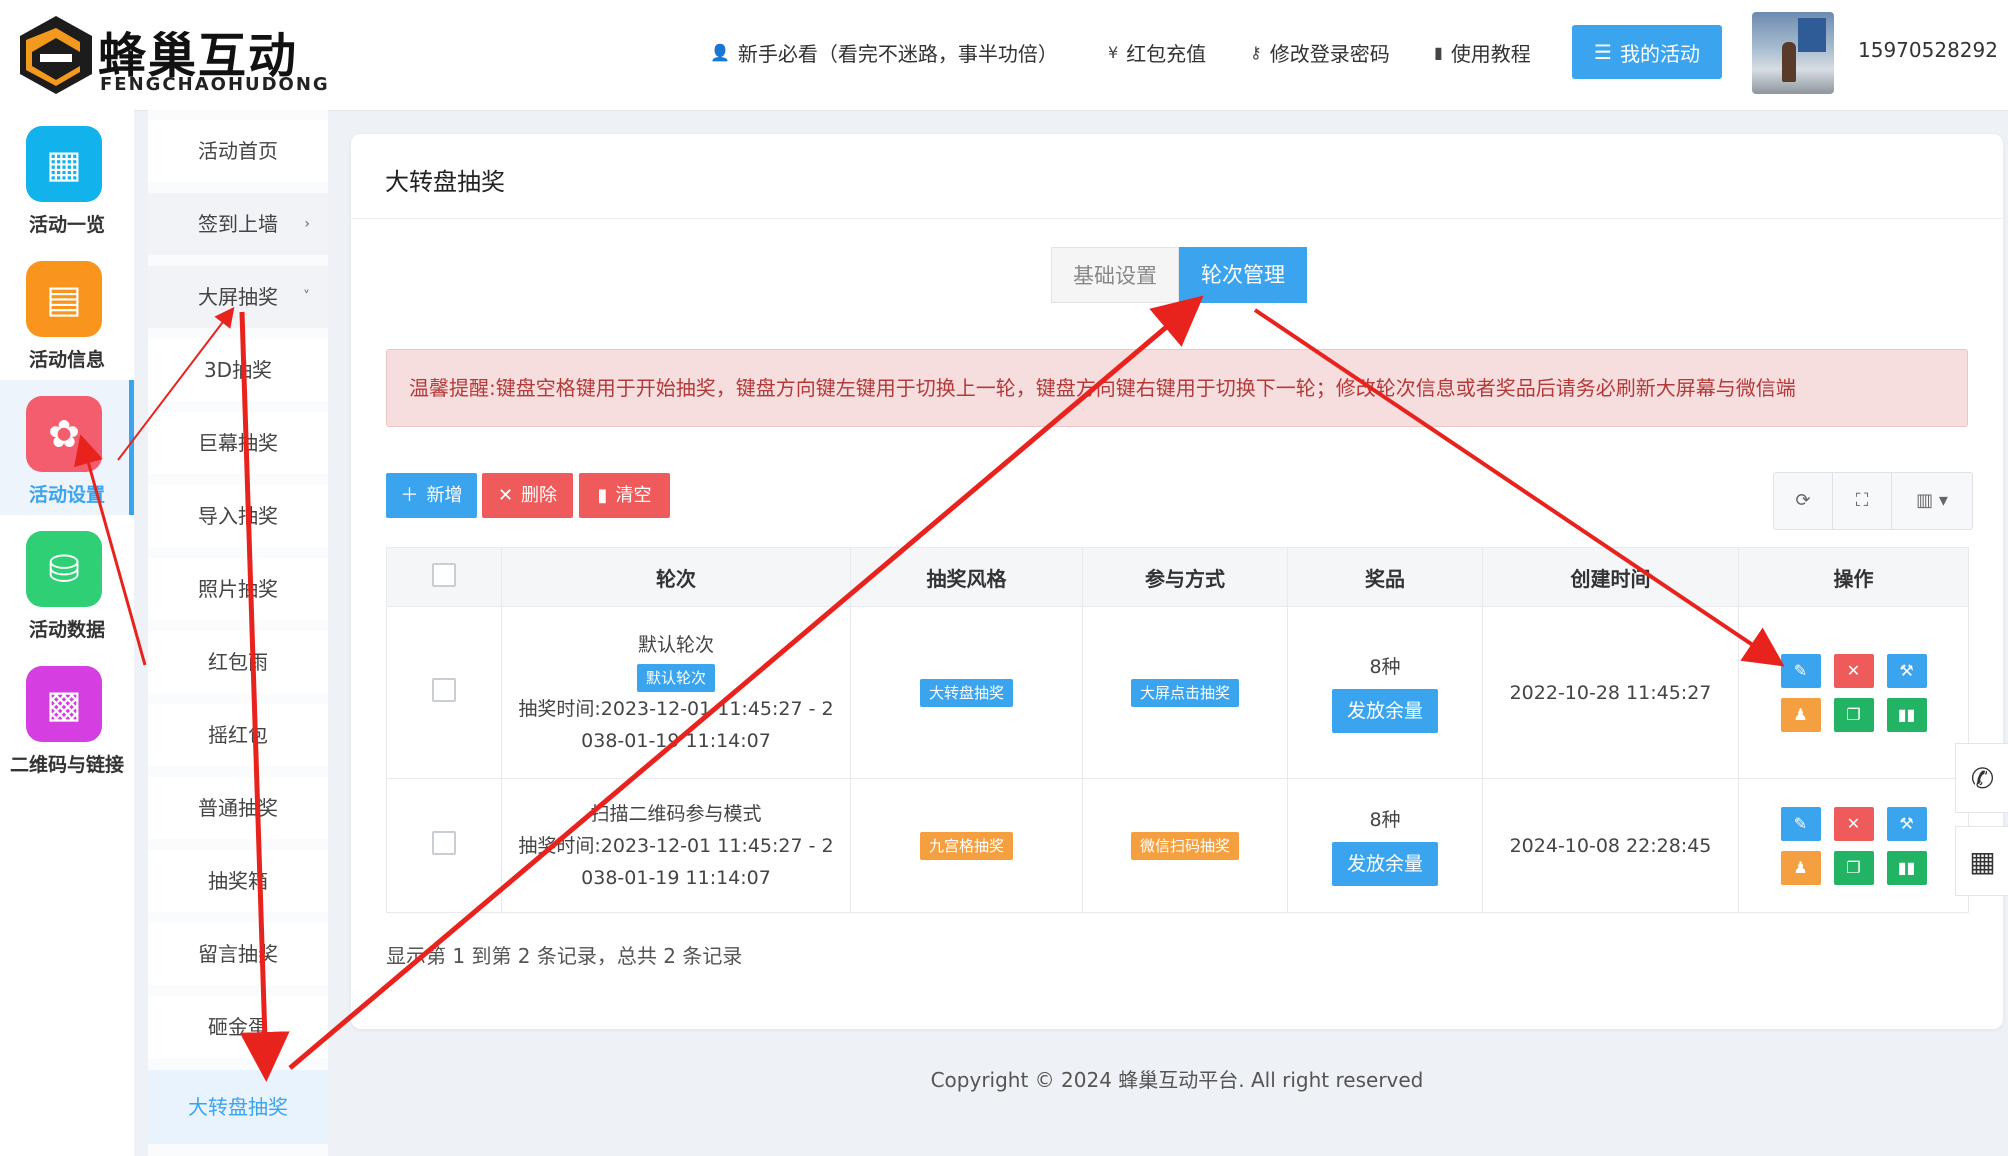 This screenshot has width=2008, height=1156. I want to click on sidebar-item-activity-list: ▦ 活动一览, so click(67, 177).